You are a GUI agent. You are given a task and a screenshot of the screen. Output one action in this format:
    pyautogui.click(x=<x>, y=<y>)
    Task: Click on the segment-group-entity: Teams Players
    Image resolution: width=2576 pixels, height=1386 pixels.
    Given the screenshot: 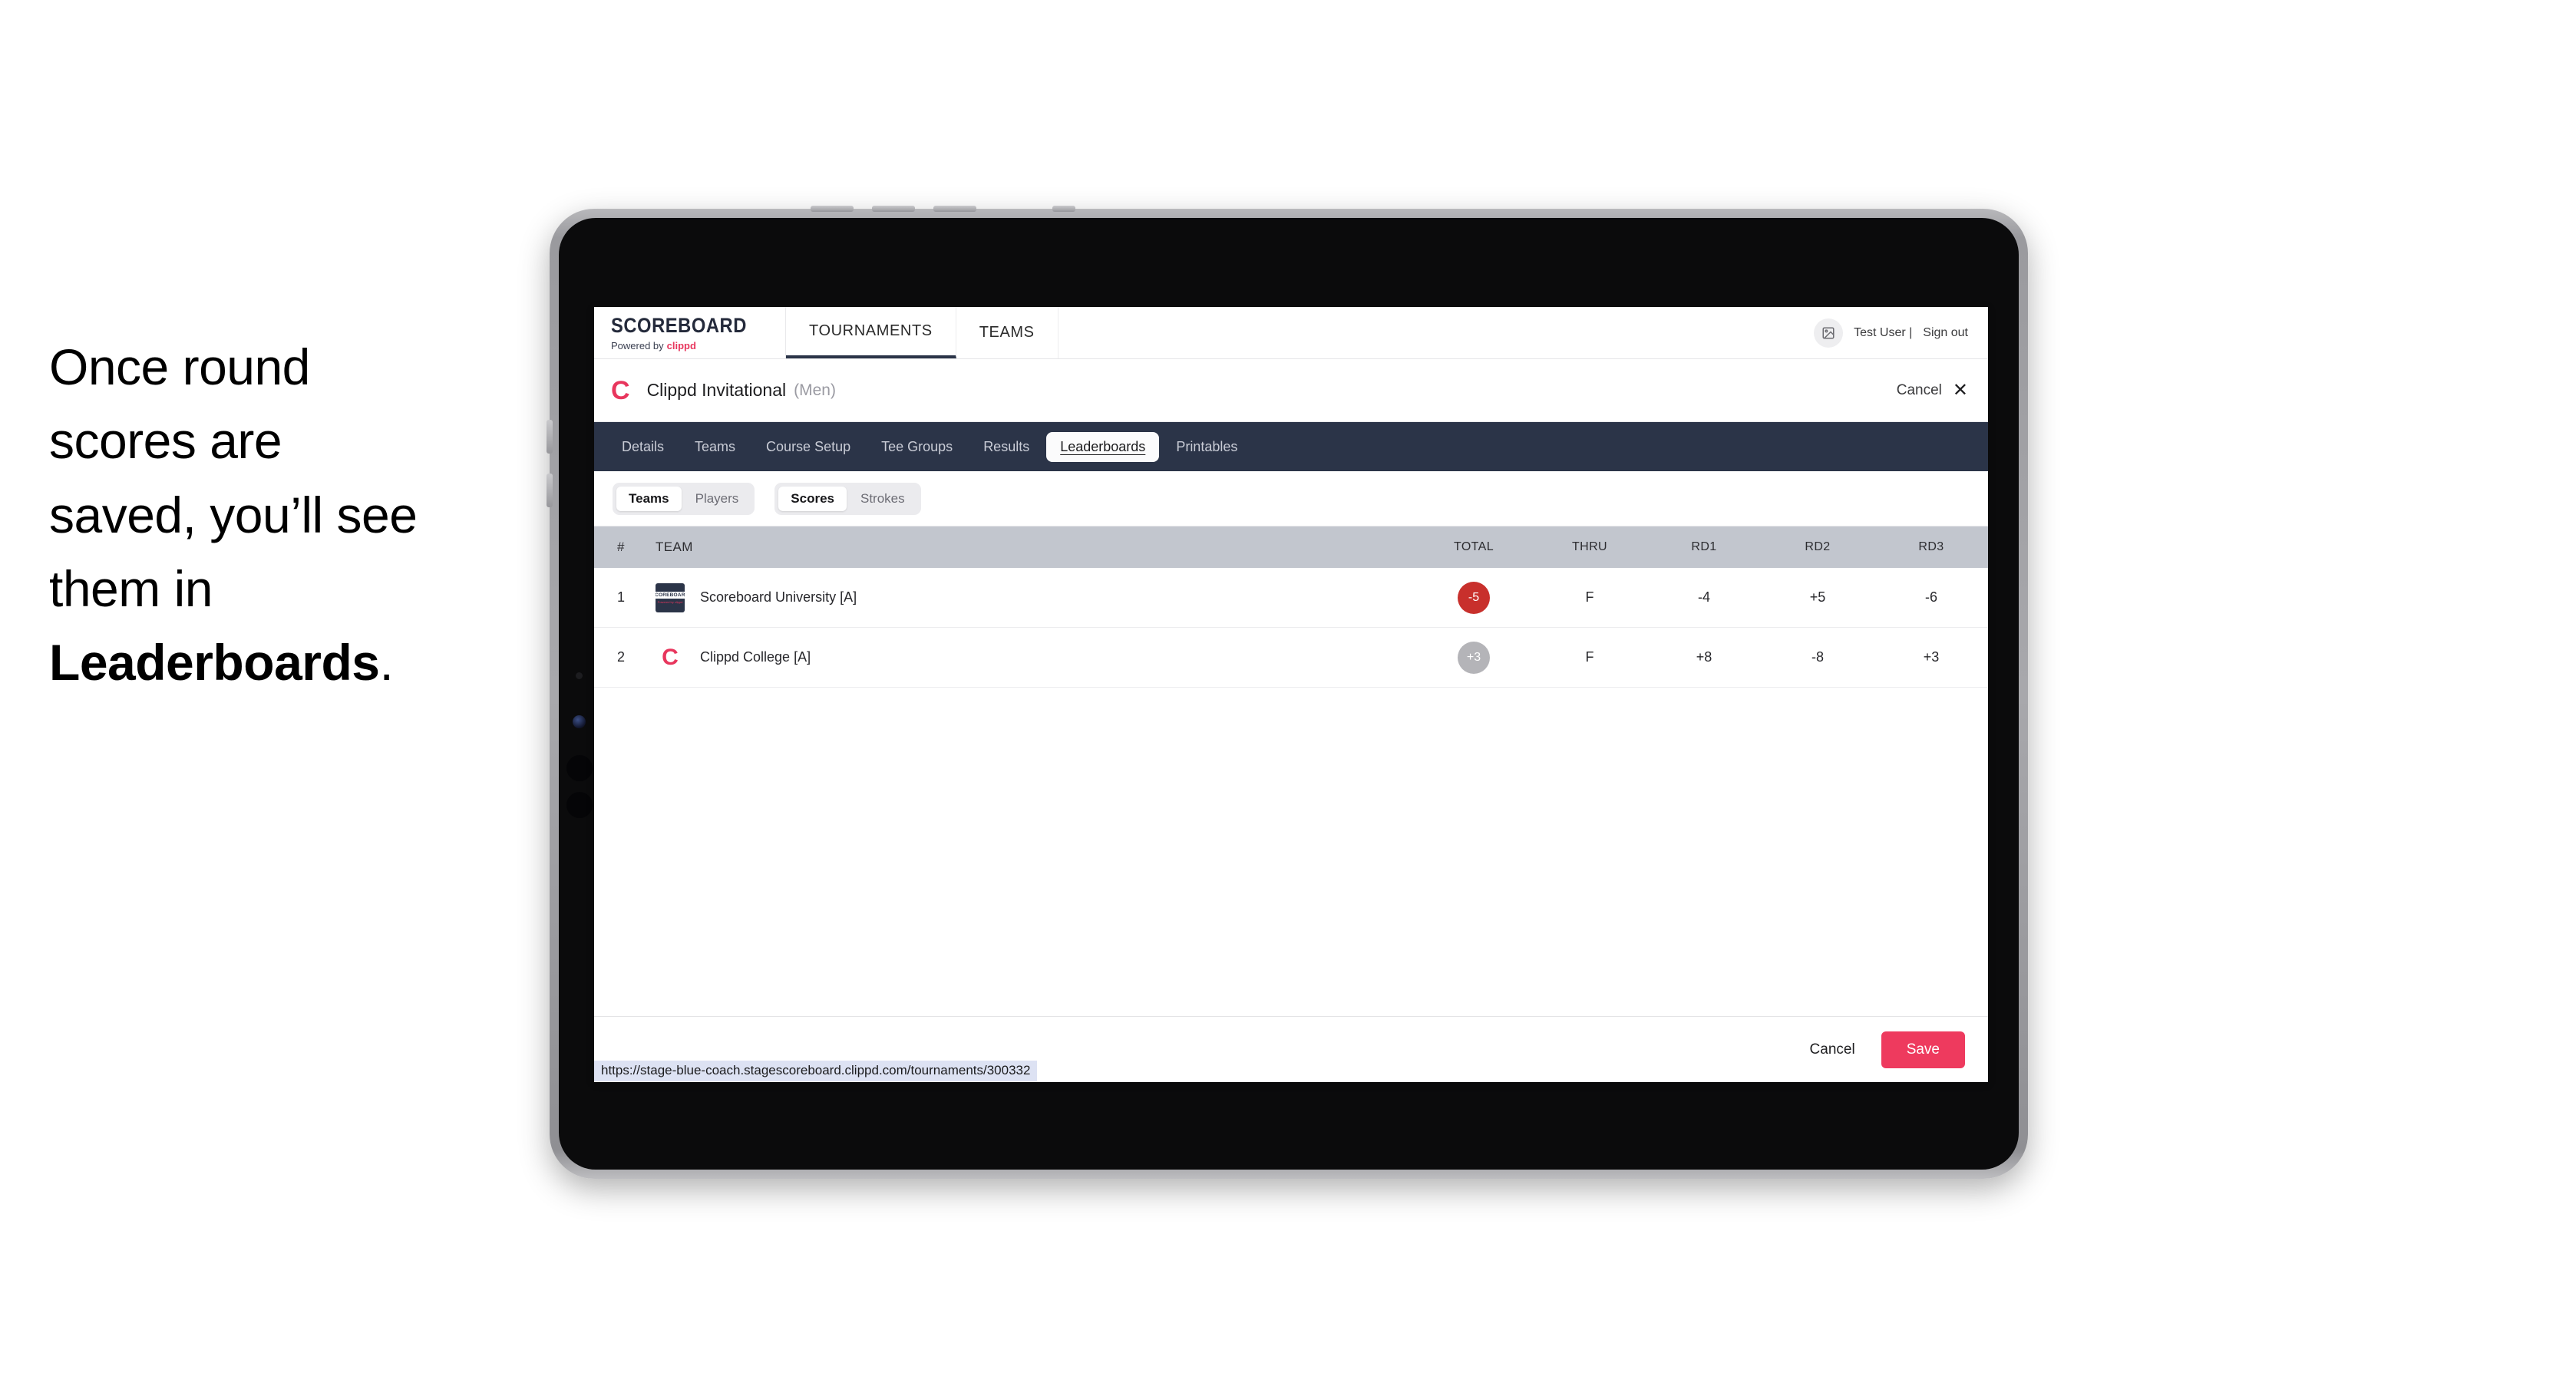 What is the action you would take?
    pyautogui.click(x=684, y=498)
    